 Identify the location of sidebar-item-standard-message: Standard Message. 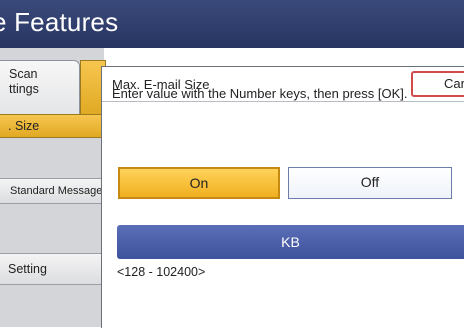
(52, 191).